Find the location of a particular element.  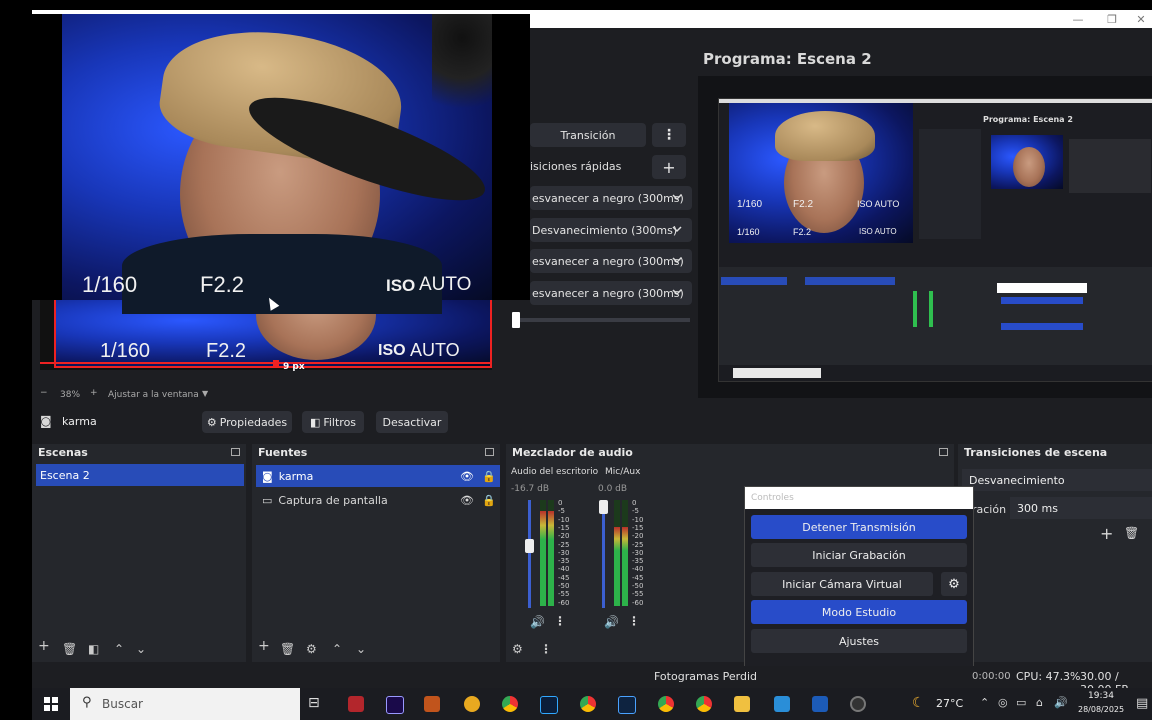

zoom-fit-select: Ajustar a la ventana is located at coordinates (153, 395).